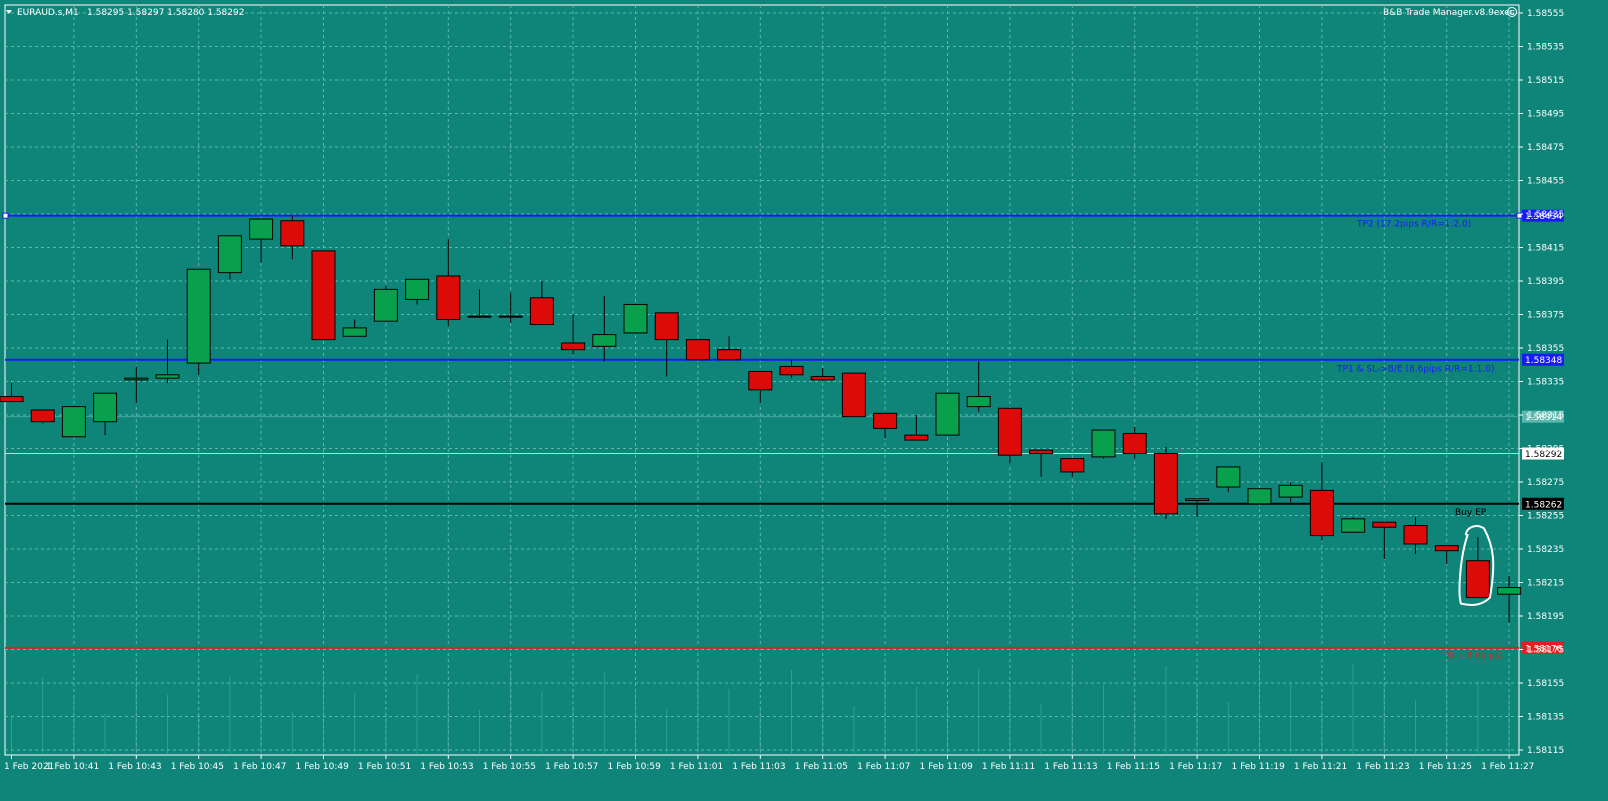 The image size is (1608, 801). What do you see at coordinates (1545, 148) in the screenshot?
I see `y-tick-label: 1.58475` at bounding box center [1545, 148].